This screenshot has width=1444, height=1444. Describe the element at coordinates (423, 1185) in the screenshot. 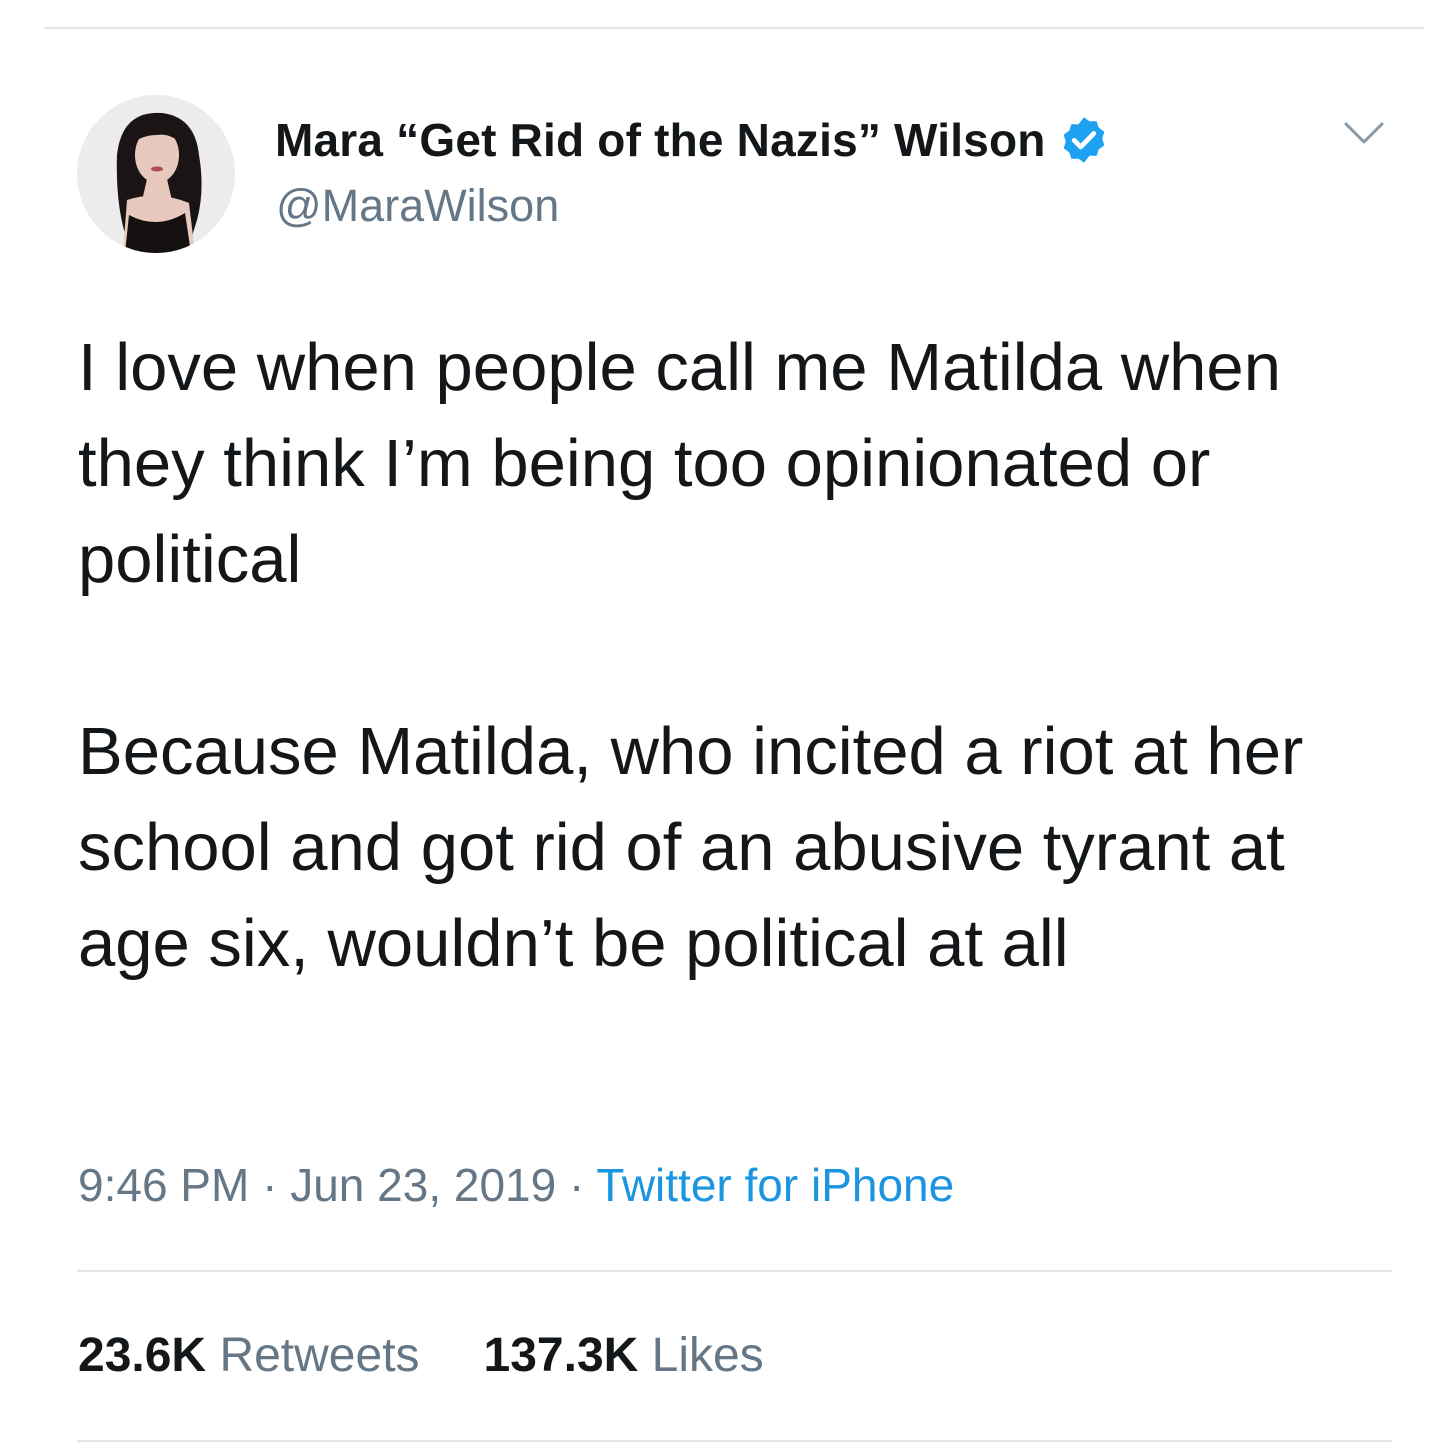

I see `tweet-date: Jun 23, 2019` at that location.